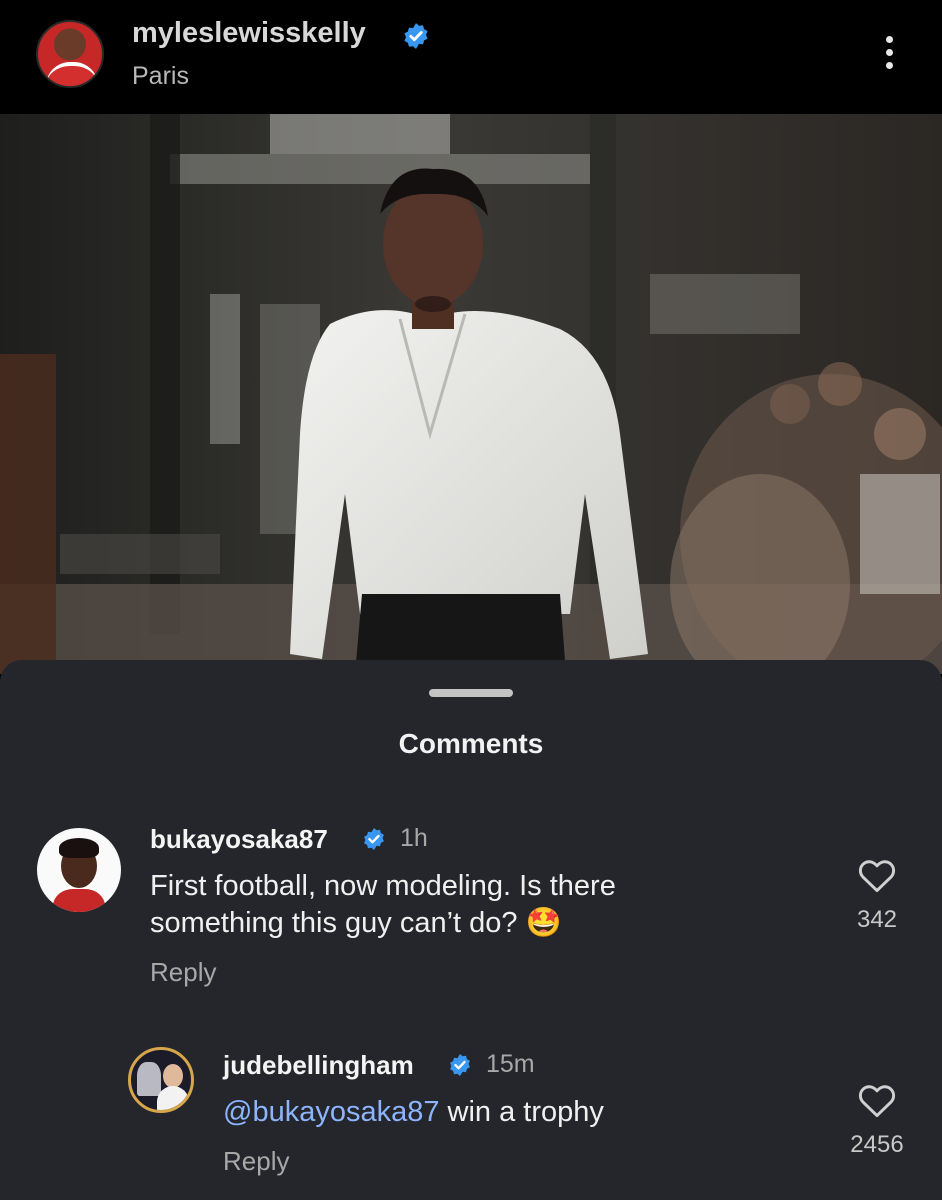 The image size is (942, 1200). Describe the element at coordinates (70, 54) in the screenshot. I see `profile-avatar` at that location.